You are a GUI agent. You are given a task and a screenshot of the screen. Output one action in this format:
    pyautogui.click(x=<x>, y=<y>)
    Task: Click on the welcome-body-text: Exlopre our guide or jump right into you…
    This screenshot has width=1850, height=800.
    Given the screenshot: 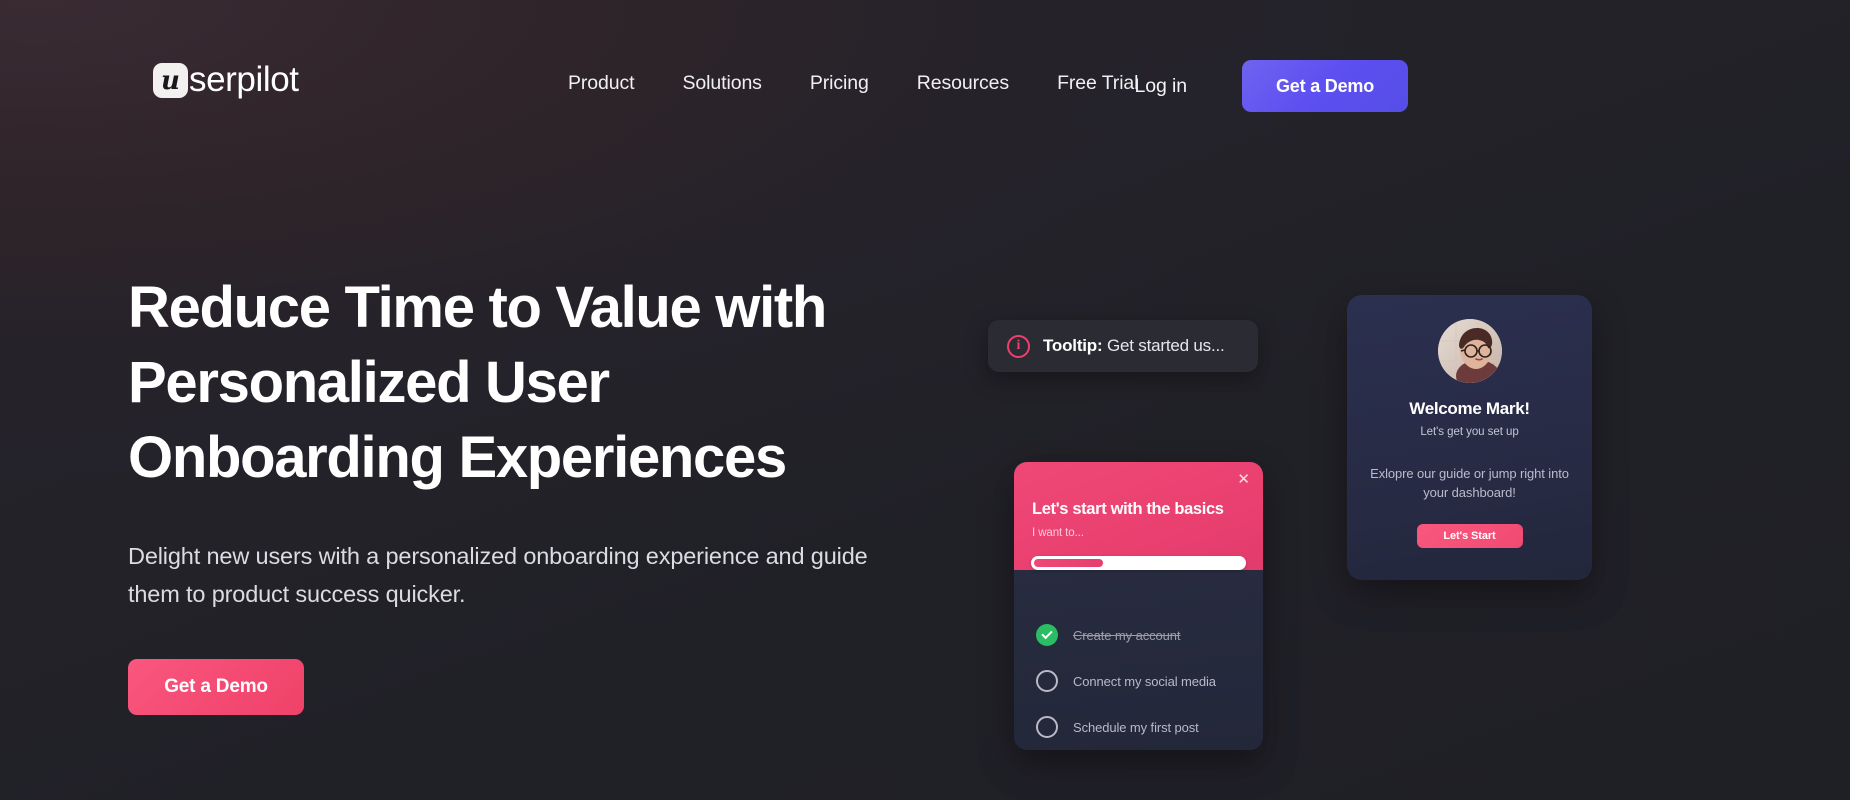 What is the action you would take?
    pyautogui.click(x=1469, y=483)
    